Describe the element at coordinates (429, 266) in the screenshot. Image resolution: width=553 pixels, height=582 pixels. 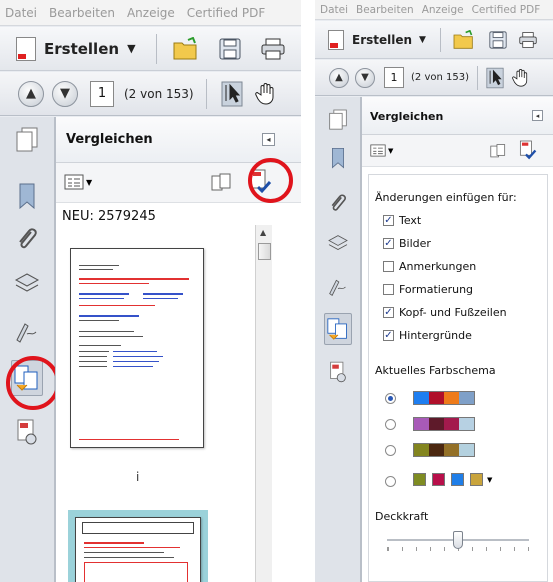
I see `checkbox-annotations: Anmerkungen` at that location.